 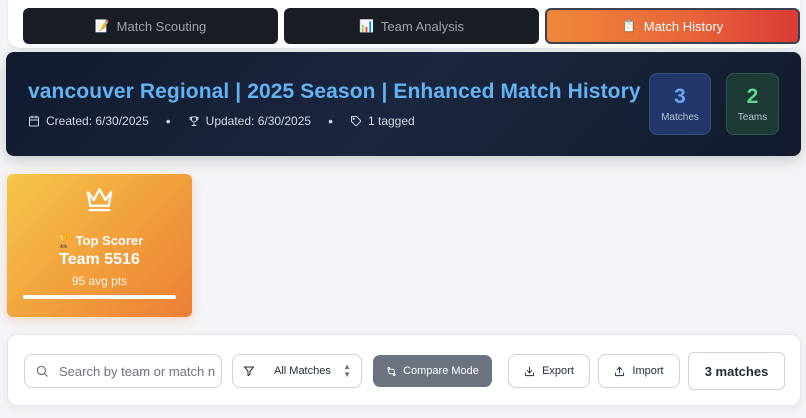 What do you see at coordinates (161, 26) in the screenshot?
I see `tab-label: Match Scouting` at bounding box center [161, 26].